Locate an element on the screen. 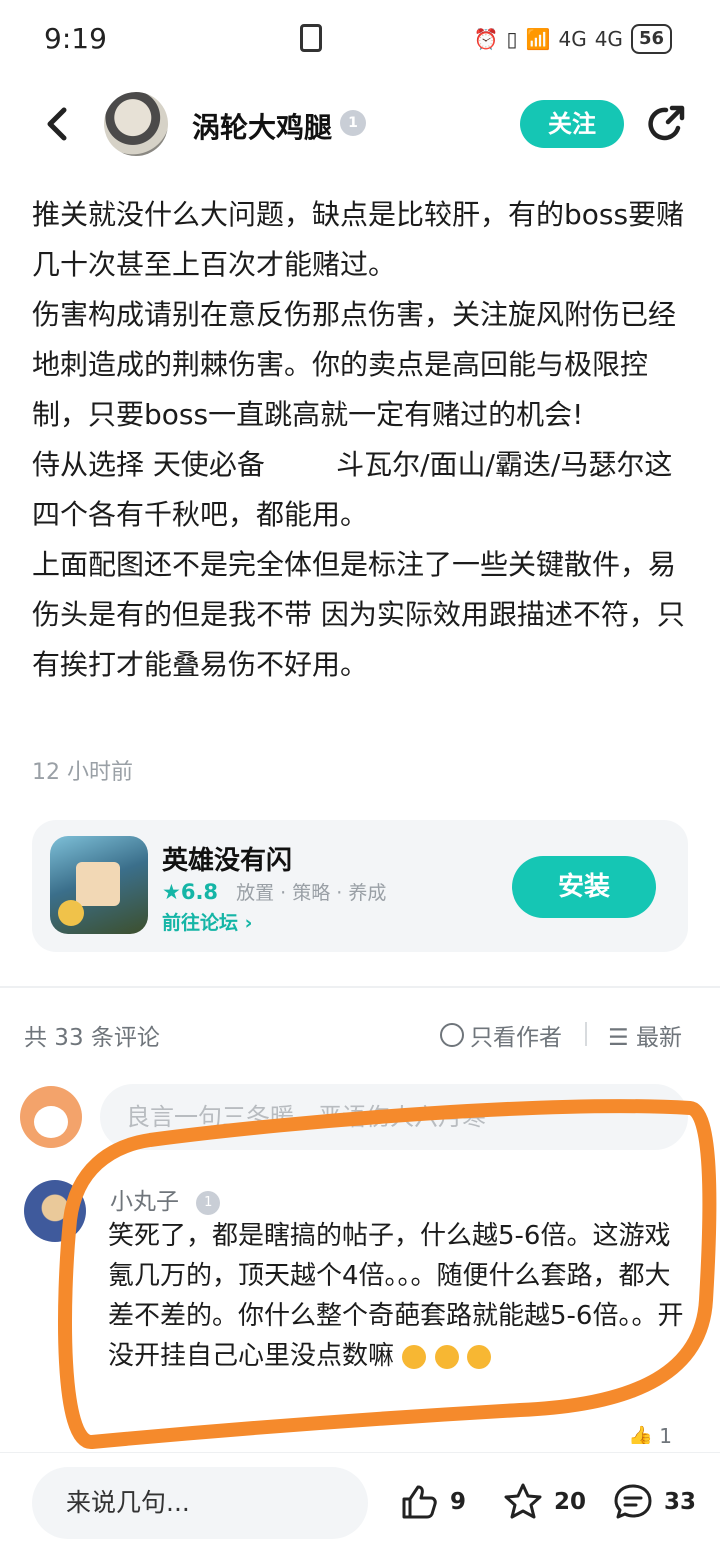 The width and height of the screenshot is (720, 1561). commenter-name-text: 小丸子 is located at coordinates (144, 1202).